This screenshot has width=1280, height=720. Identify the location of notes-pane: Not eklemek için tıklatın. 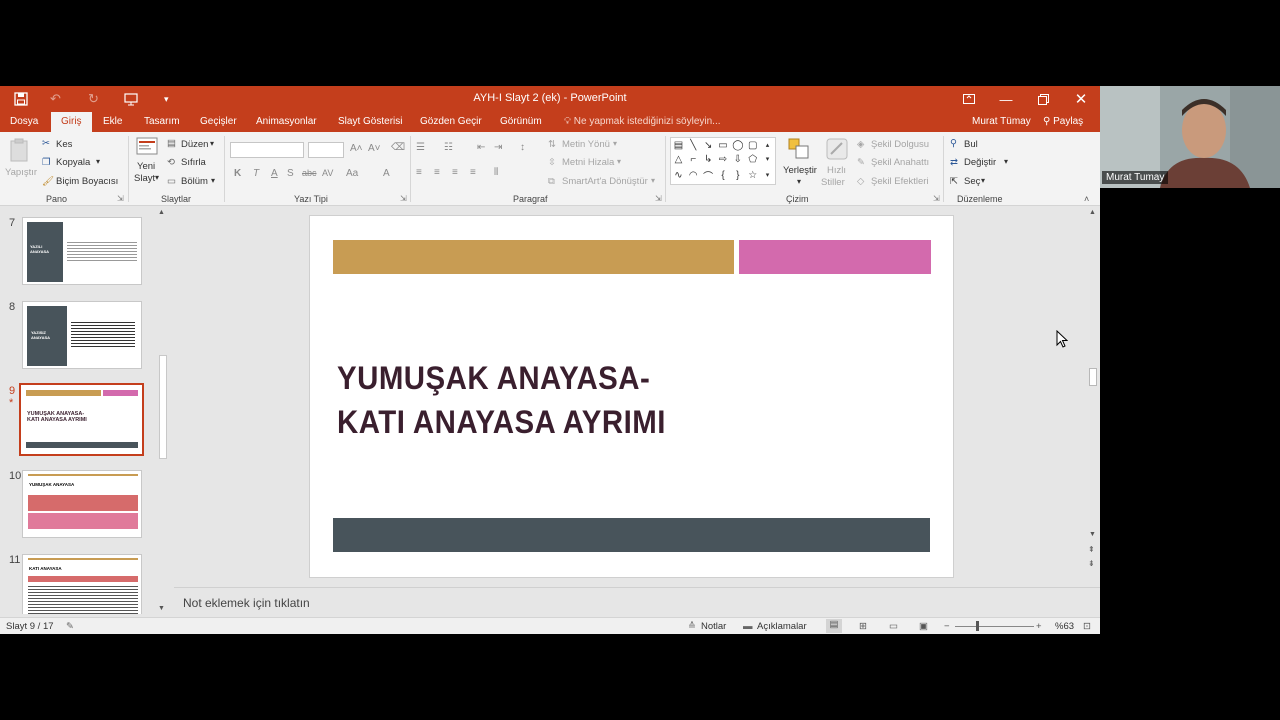
(637, 602).